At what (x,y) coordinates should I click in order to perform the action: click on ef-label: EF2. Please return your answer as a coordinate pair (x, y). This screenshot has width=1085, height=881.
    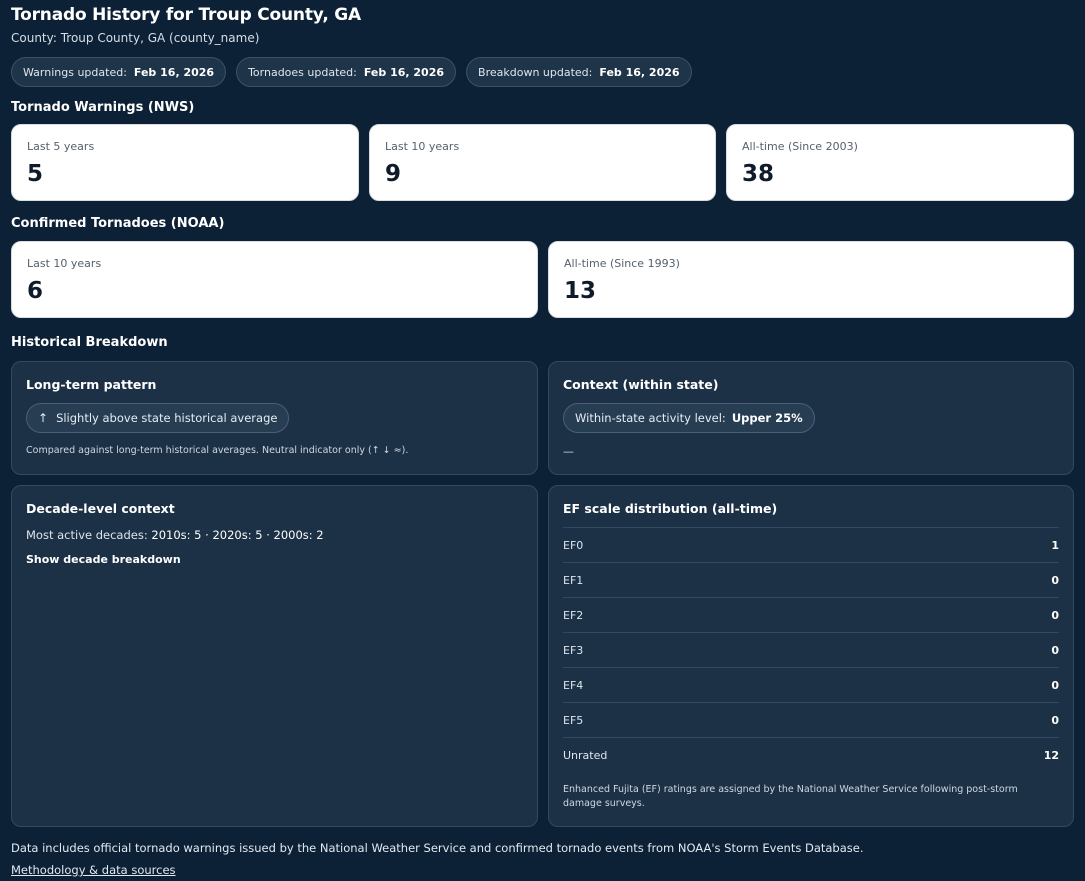
    Looking at the image, I should click on (573, 615).